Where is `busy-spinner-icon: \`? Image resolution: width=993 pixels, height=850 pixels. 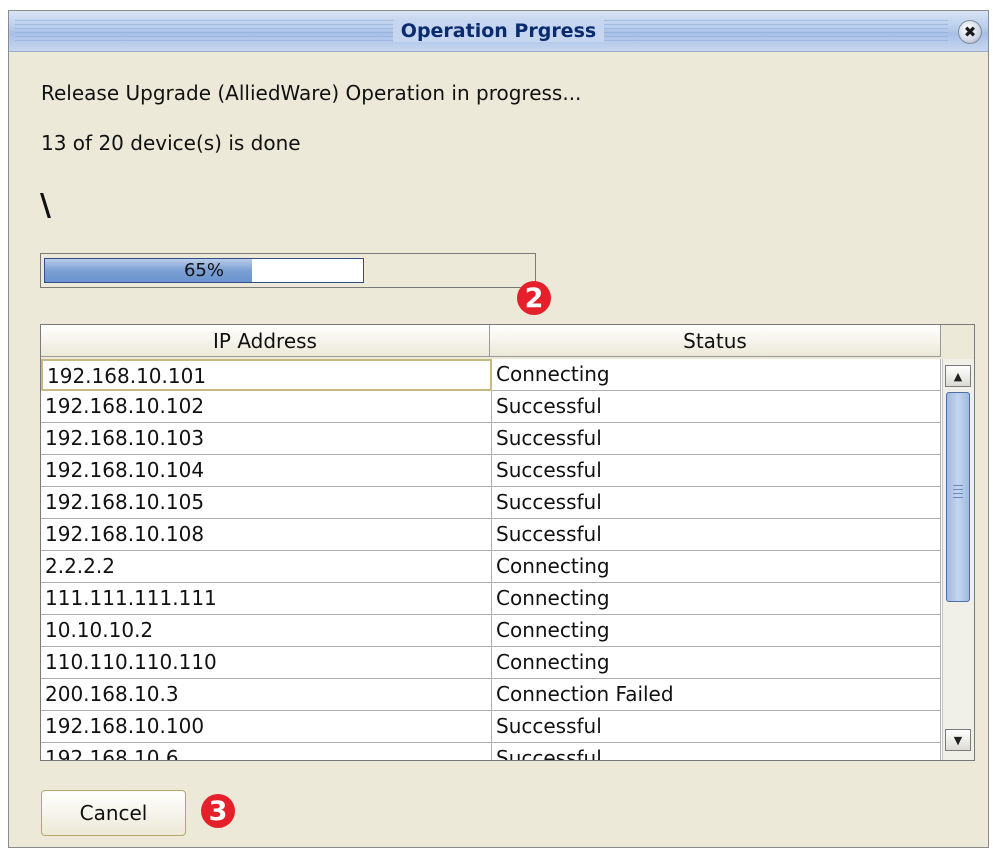
busy-spinner-icon: \ is located at coordinates (45, 205).